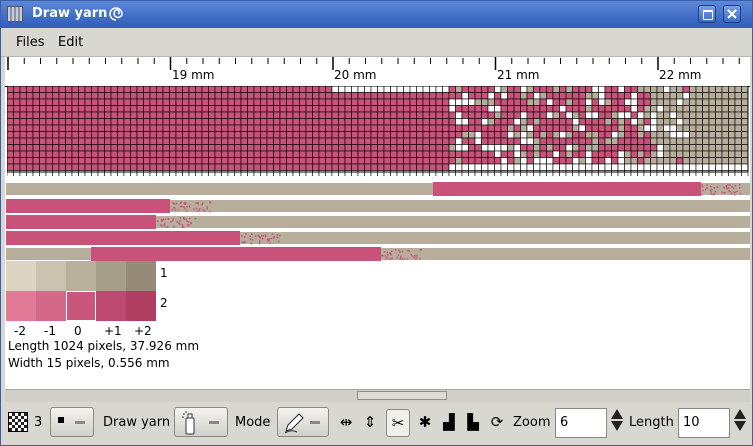 This screenshot has width=753, height=446. I want to click on close-icon, so click(732, 14).